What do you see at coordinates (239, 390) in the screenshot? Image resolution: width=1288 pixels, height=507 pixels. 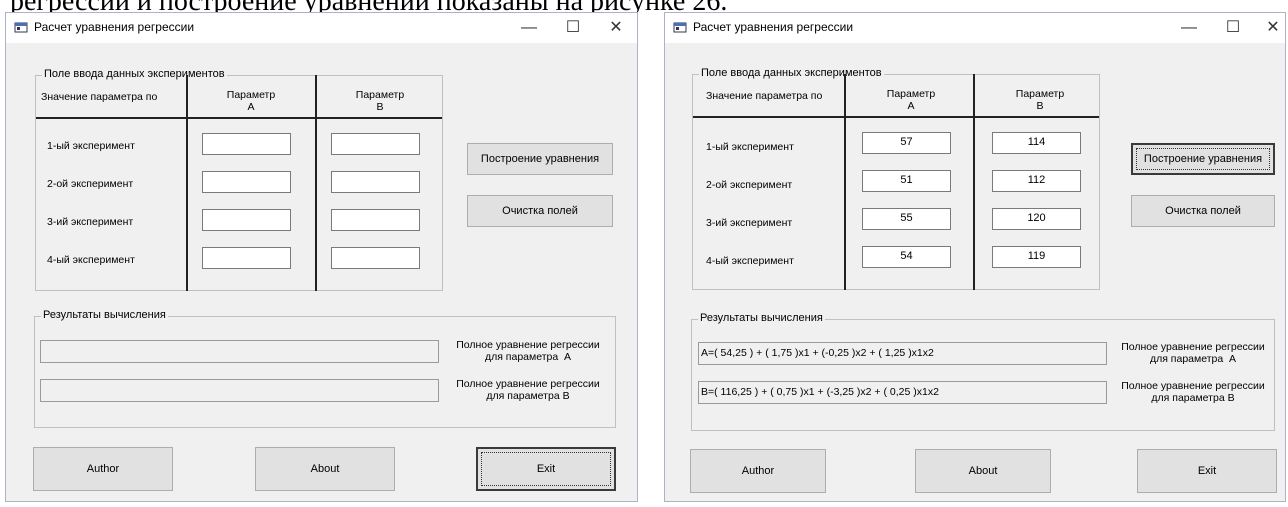 I see `result-b-field` at bounding box center [239, 390].